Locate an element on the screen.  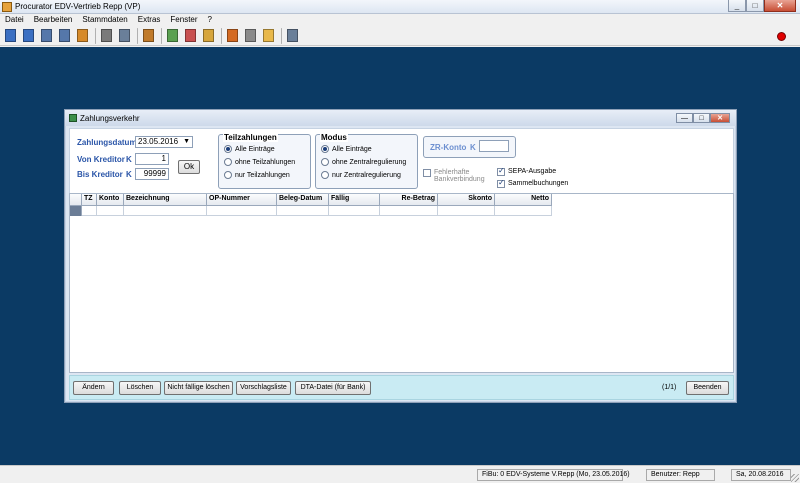
bar-chart-icon-glyph is located at coordinates (232, 35).